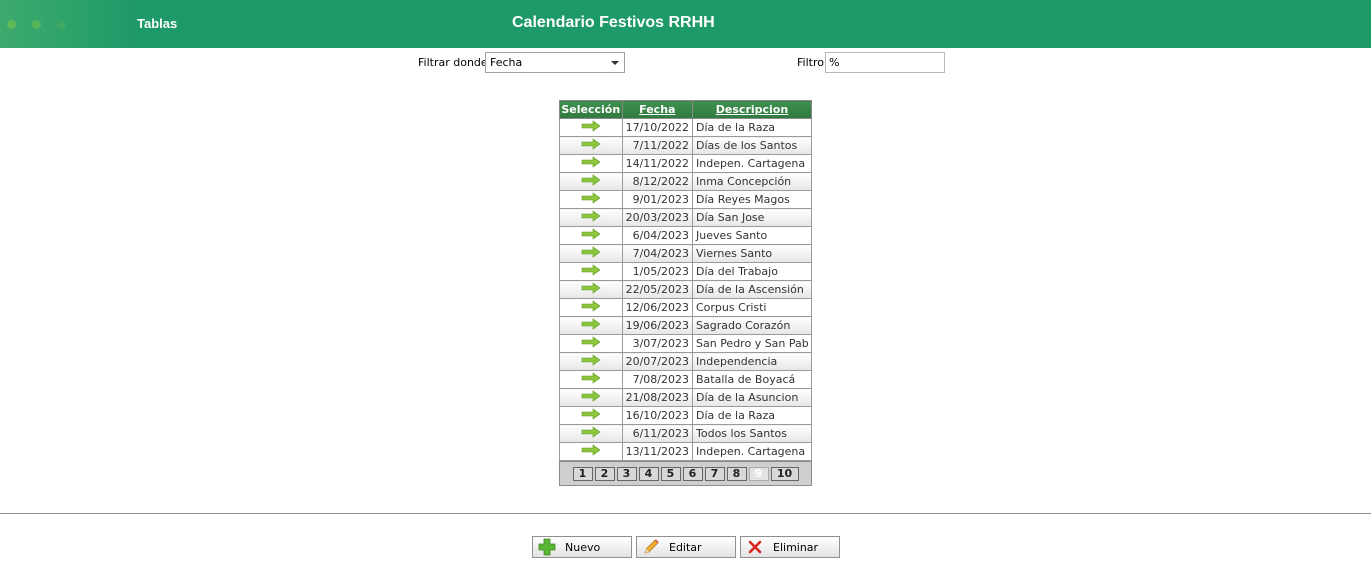 Image resolution: width=1371 pixels, height=584 pixels. Describe the element at coordinates (157, 23) in the screenshot. I see `tables-link: Tablas` at that location.